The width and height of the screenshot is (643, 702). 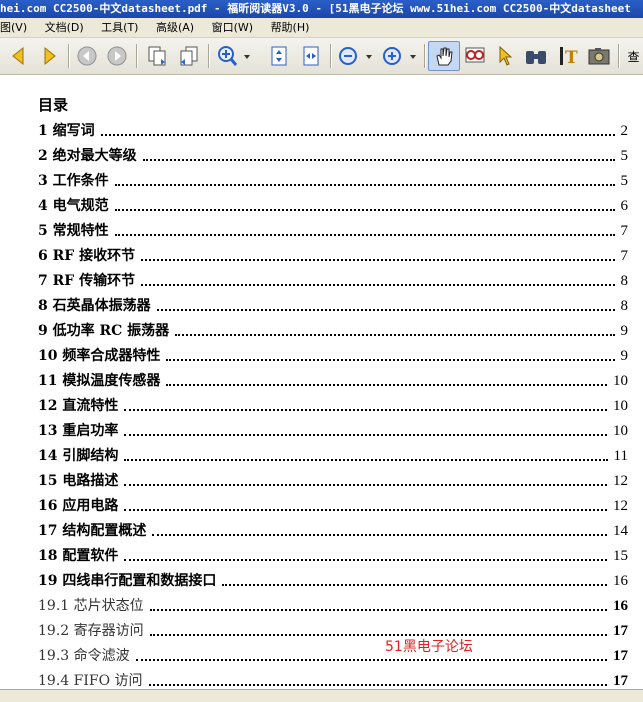 What do you see at coordinates (176, 27) in the screenshot?
I see `menu-advanced: 高级(A)` at bounding box center [176, 27].